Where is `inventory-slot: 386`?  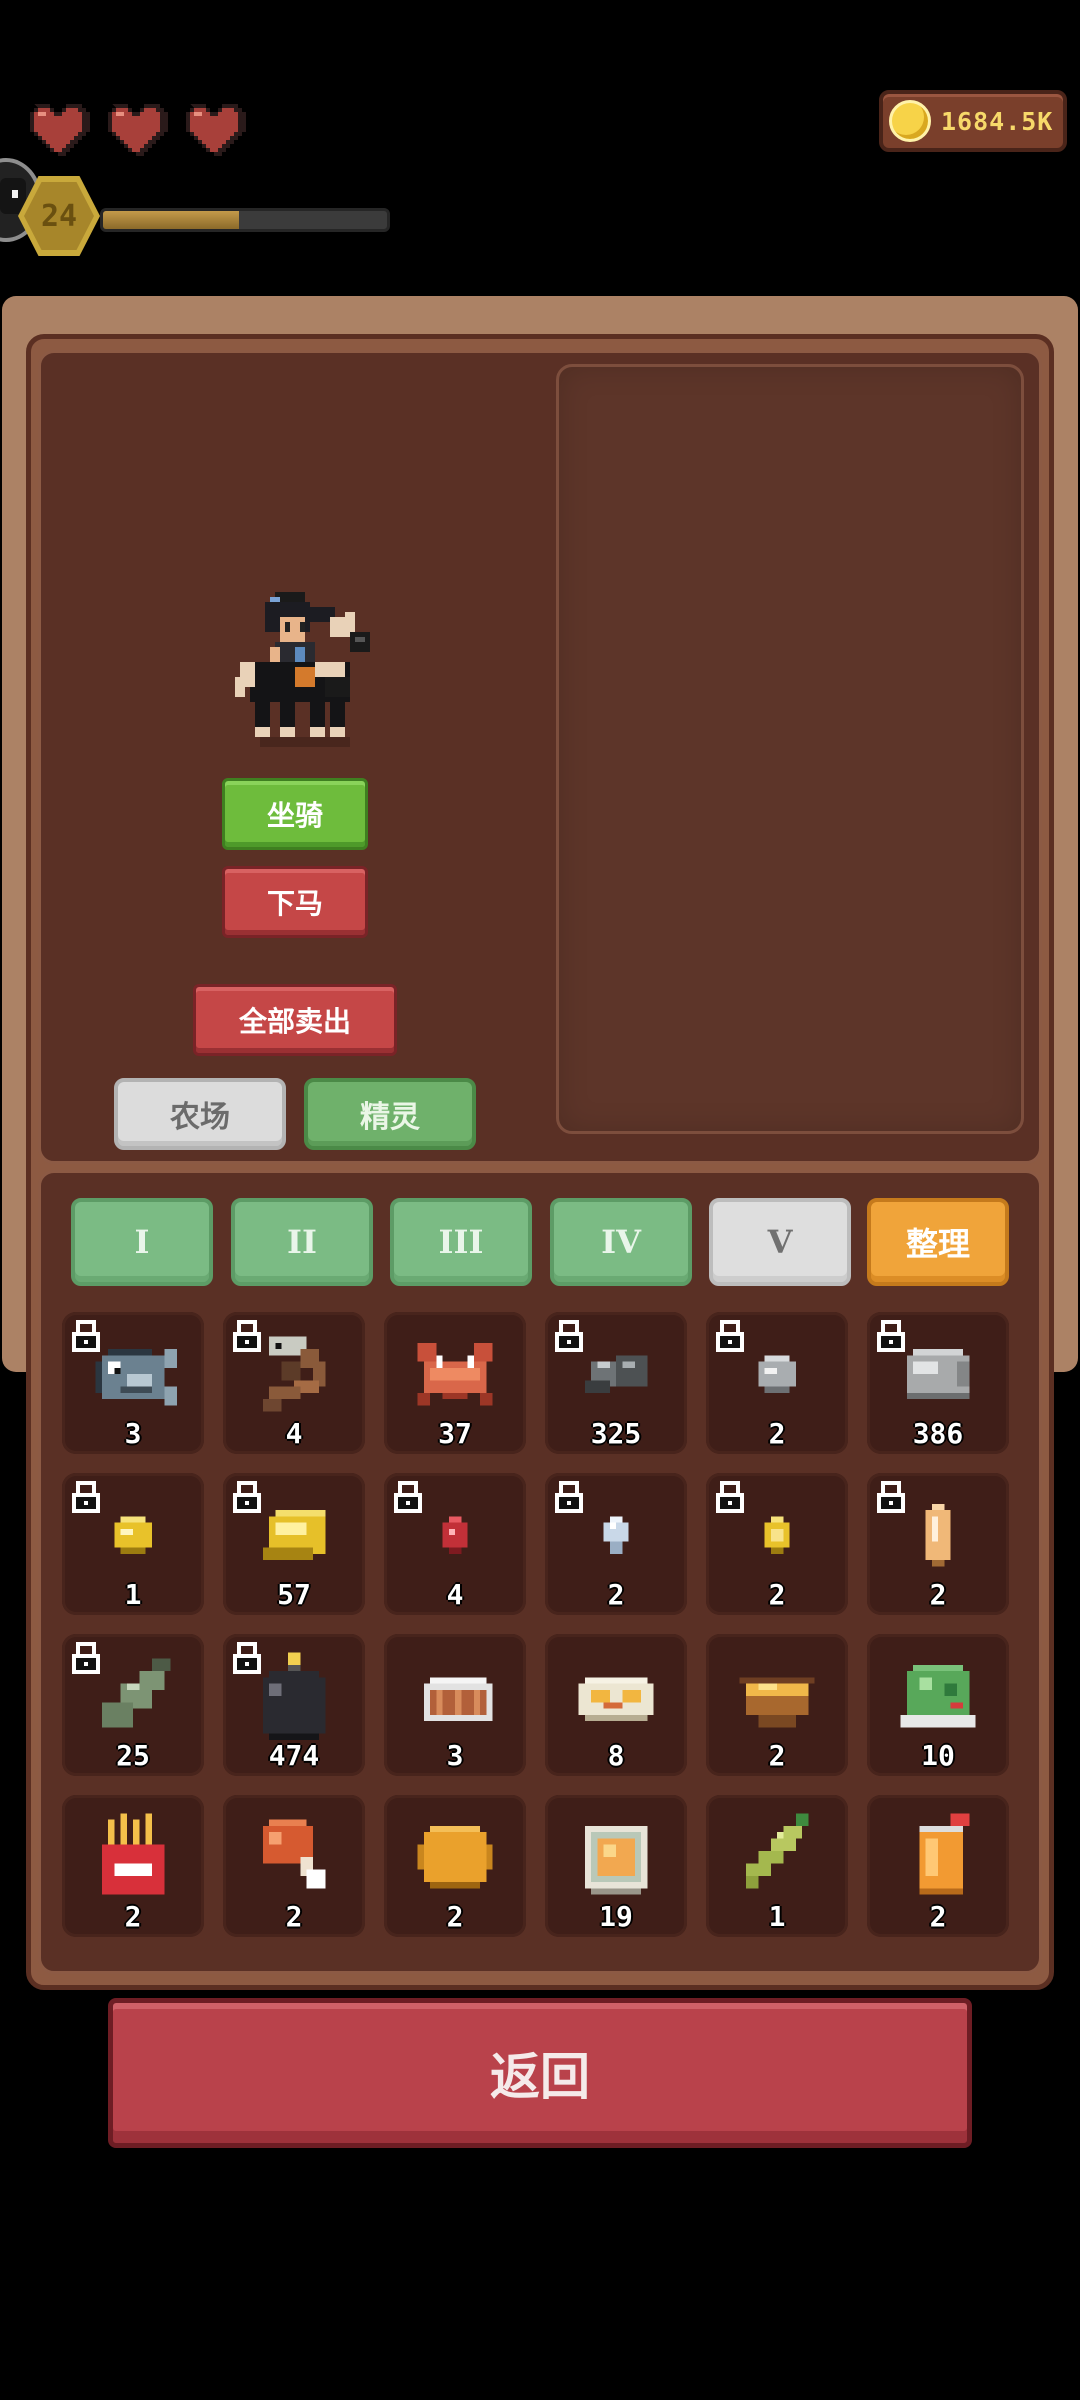
inventory-slot: 386 is located at coordinates (938, 1383).